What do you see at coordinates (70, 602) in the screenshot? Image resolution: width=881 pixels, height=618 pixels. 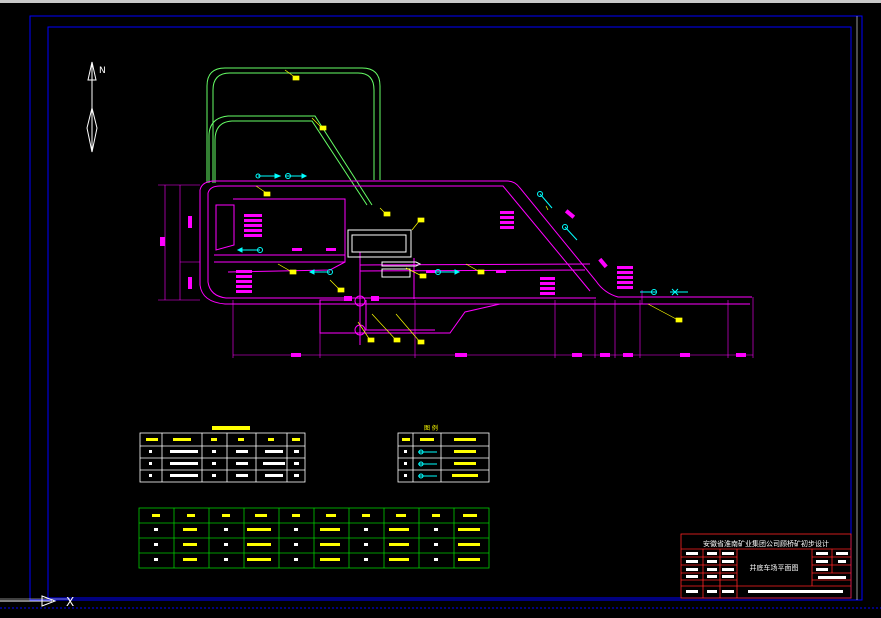 I see `ucs-x-label: X` at bounding box center [70, 602].